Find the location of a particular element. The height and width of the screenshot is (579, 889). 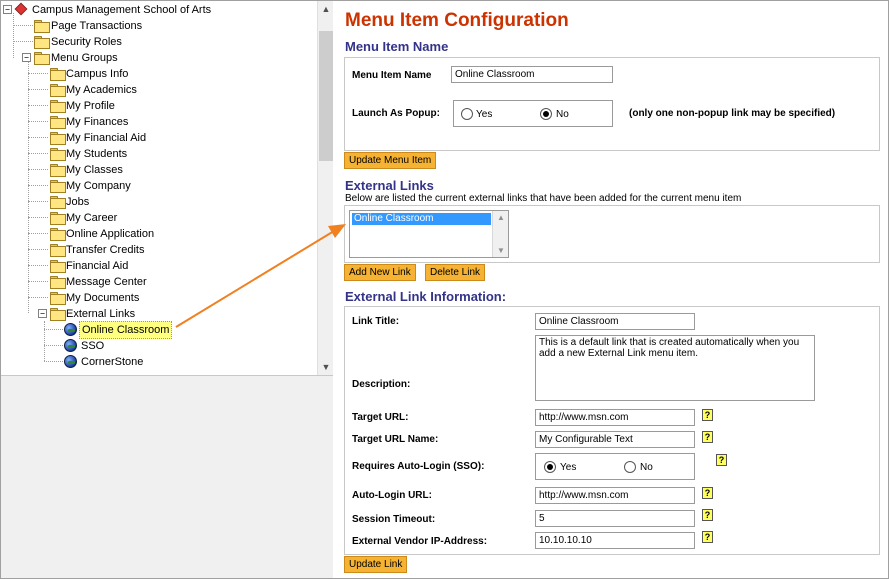

external-link-option: Online Classroom is located at coordinates (421, 219).